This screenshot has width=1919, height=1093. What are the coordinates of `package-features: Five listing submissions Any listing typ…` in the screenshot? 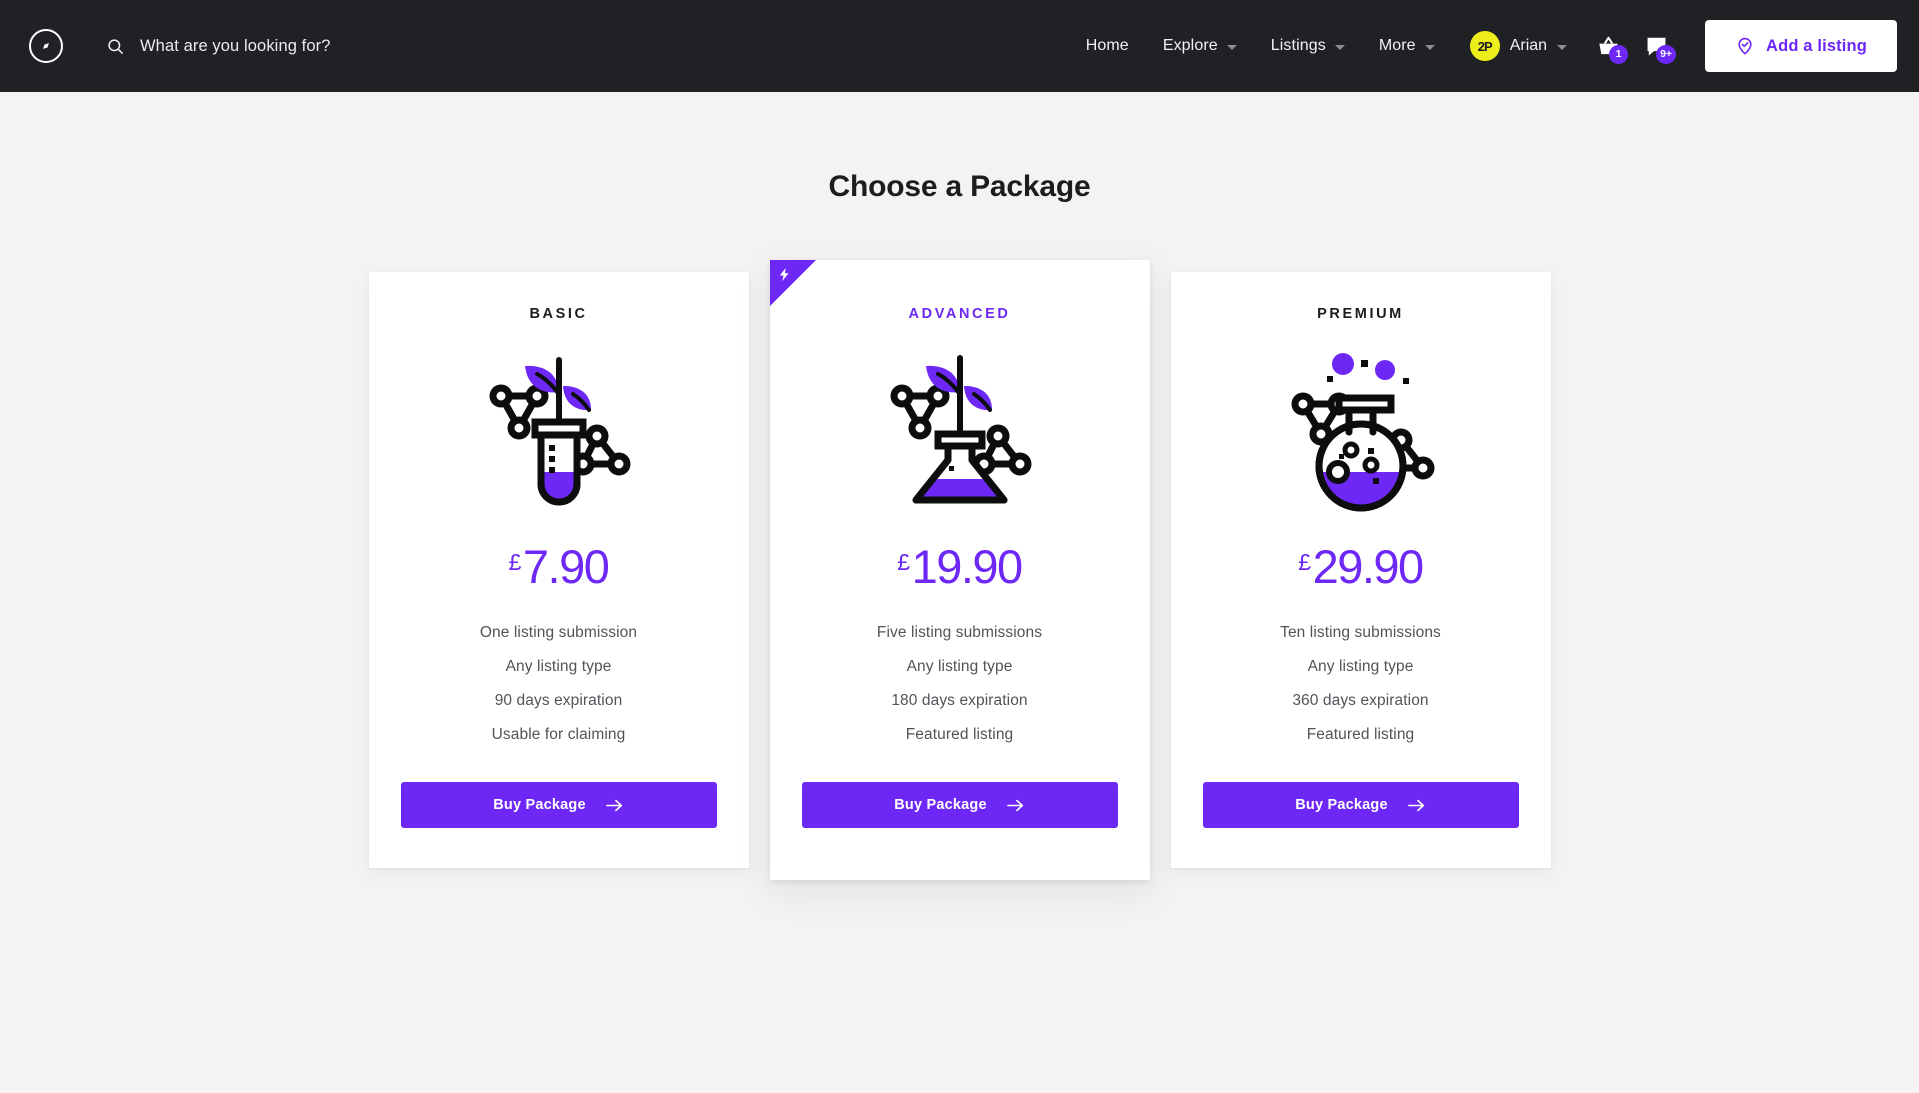 It's located at (959, 684).